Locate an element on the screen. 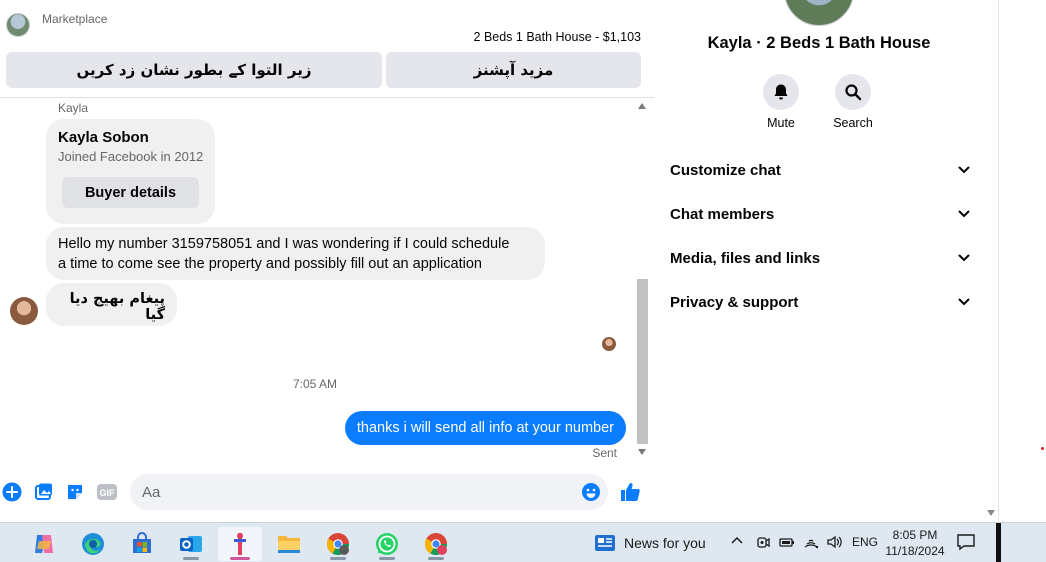  message-scrollbar is located at coordinates (643, 280).